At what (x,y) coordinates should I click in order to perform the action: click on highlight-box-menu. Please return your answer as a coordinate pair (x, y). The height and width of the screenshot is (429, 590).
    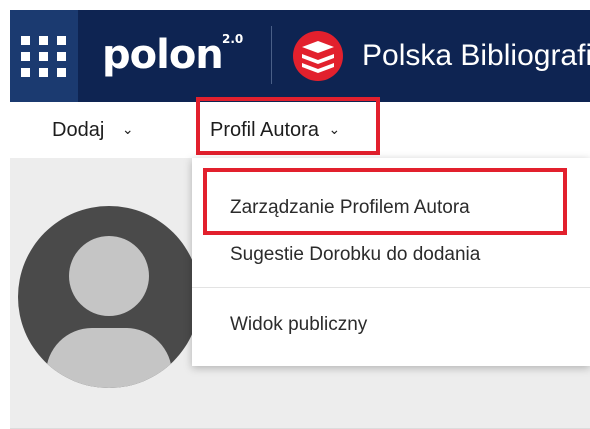
    Looking at the image, I should click on (385, 201).